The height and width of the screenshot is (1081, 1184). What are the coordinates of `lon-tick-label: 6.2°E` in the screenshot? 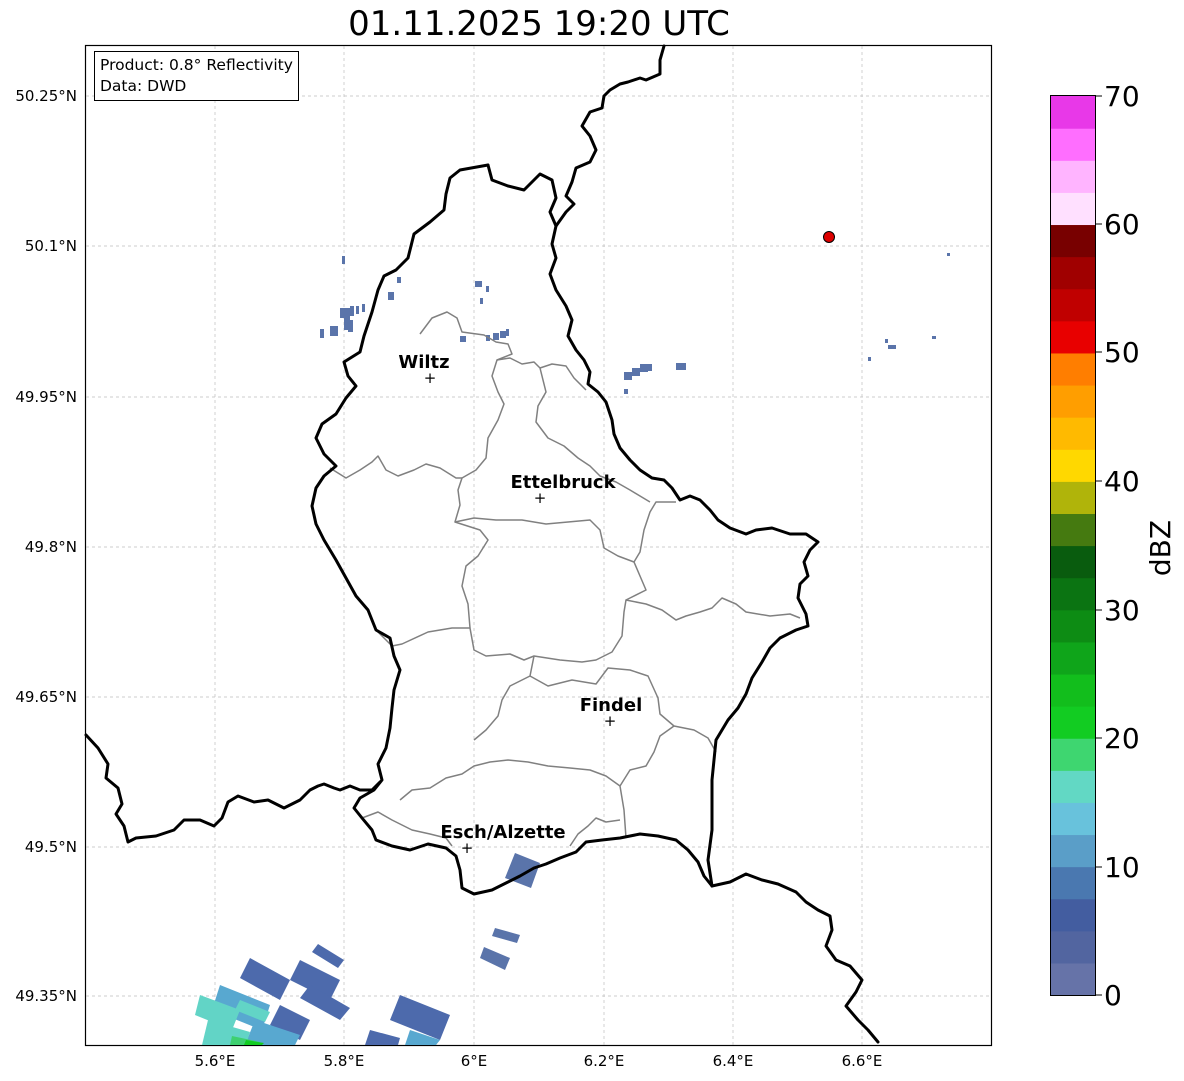 It's located at (604, 1061).